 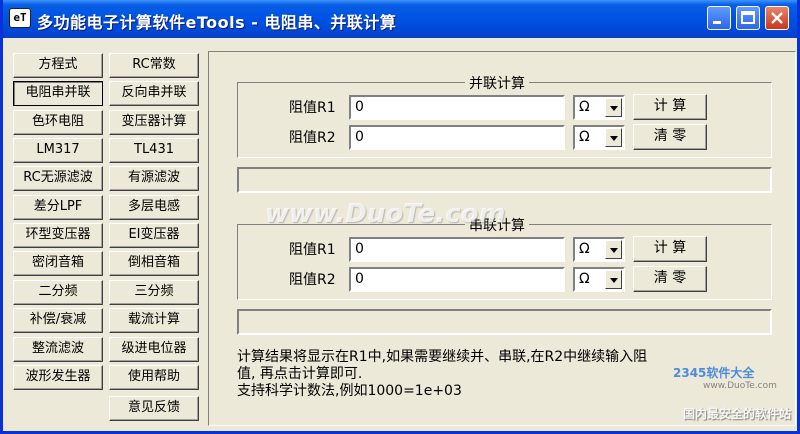 What do you see at coordinates (599, 279) in the screenshot?
I see `series-r2-unit-select: Ω` at bounding box center [599, 279].